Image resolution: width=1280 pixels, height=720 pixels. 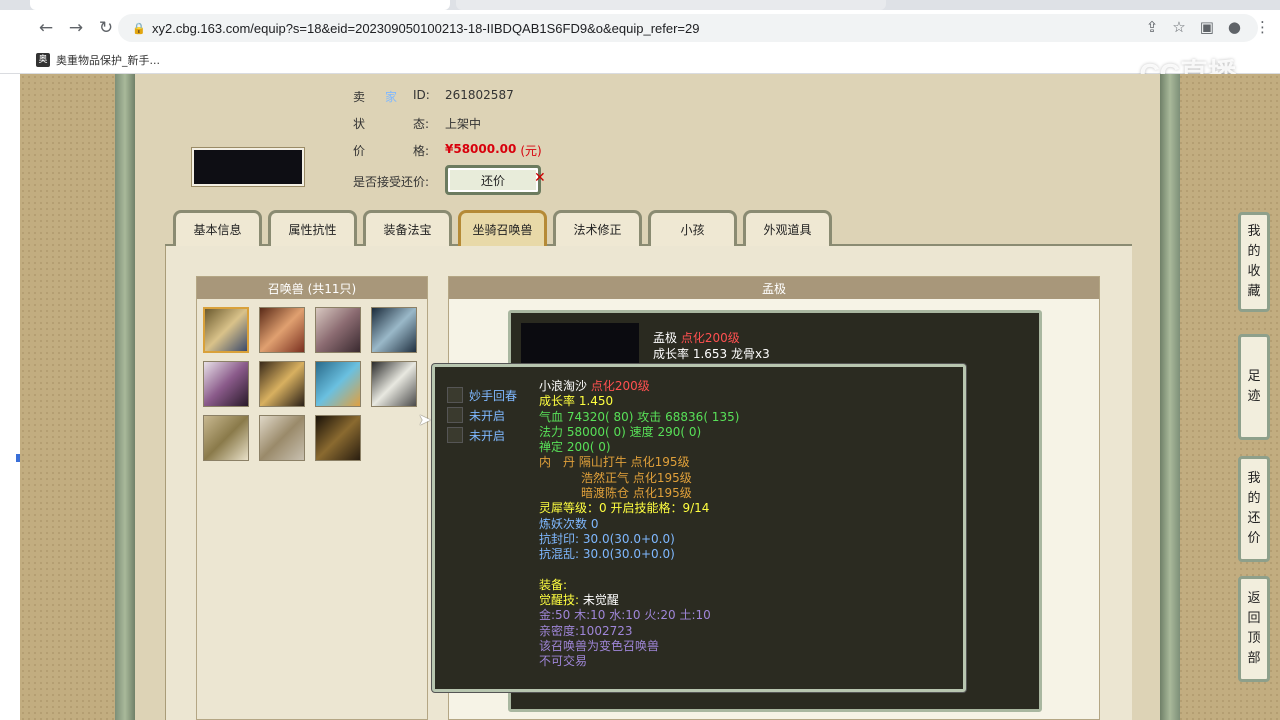 I want to click on label-char: ID:, so click(x=421, y=95).